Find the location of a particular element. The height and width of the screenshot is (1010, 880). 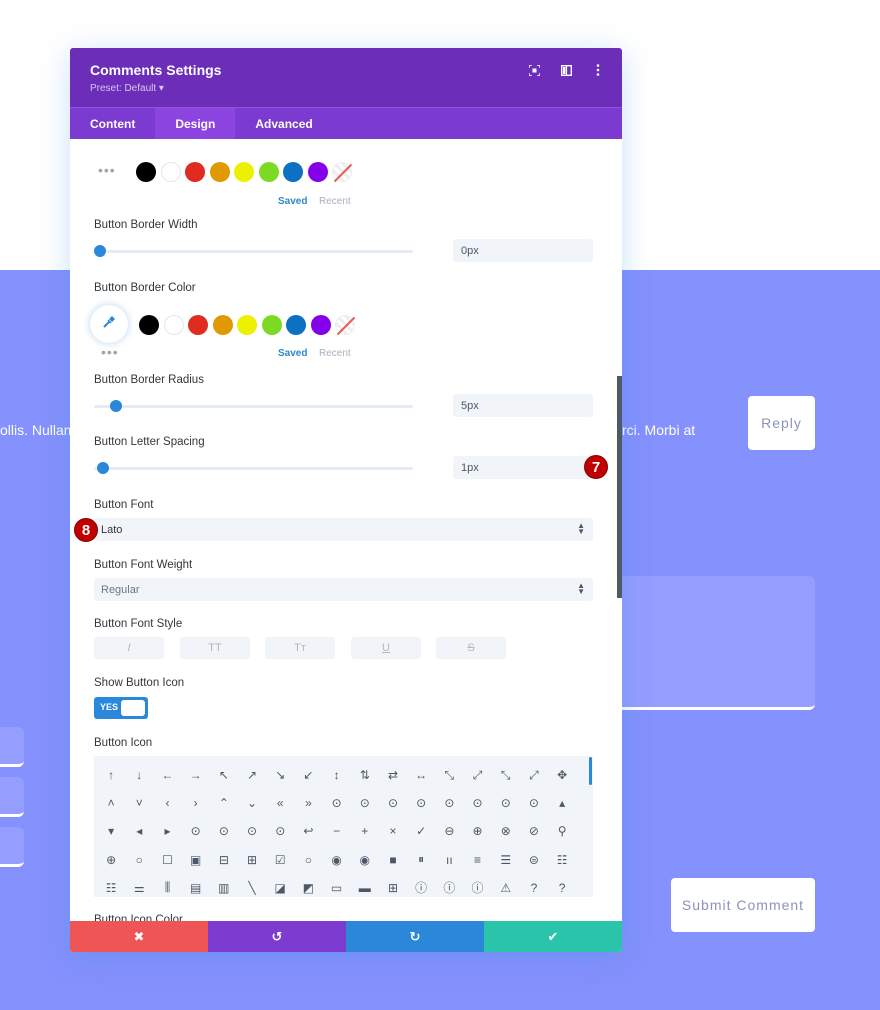

icon-option: ⇄ is located at coordinates (393, 775).